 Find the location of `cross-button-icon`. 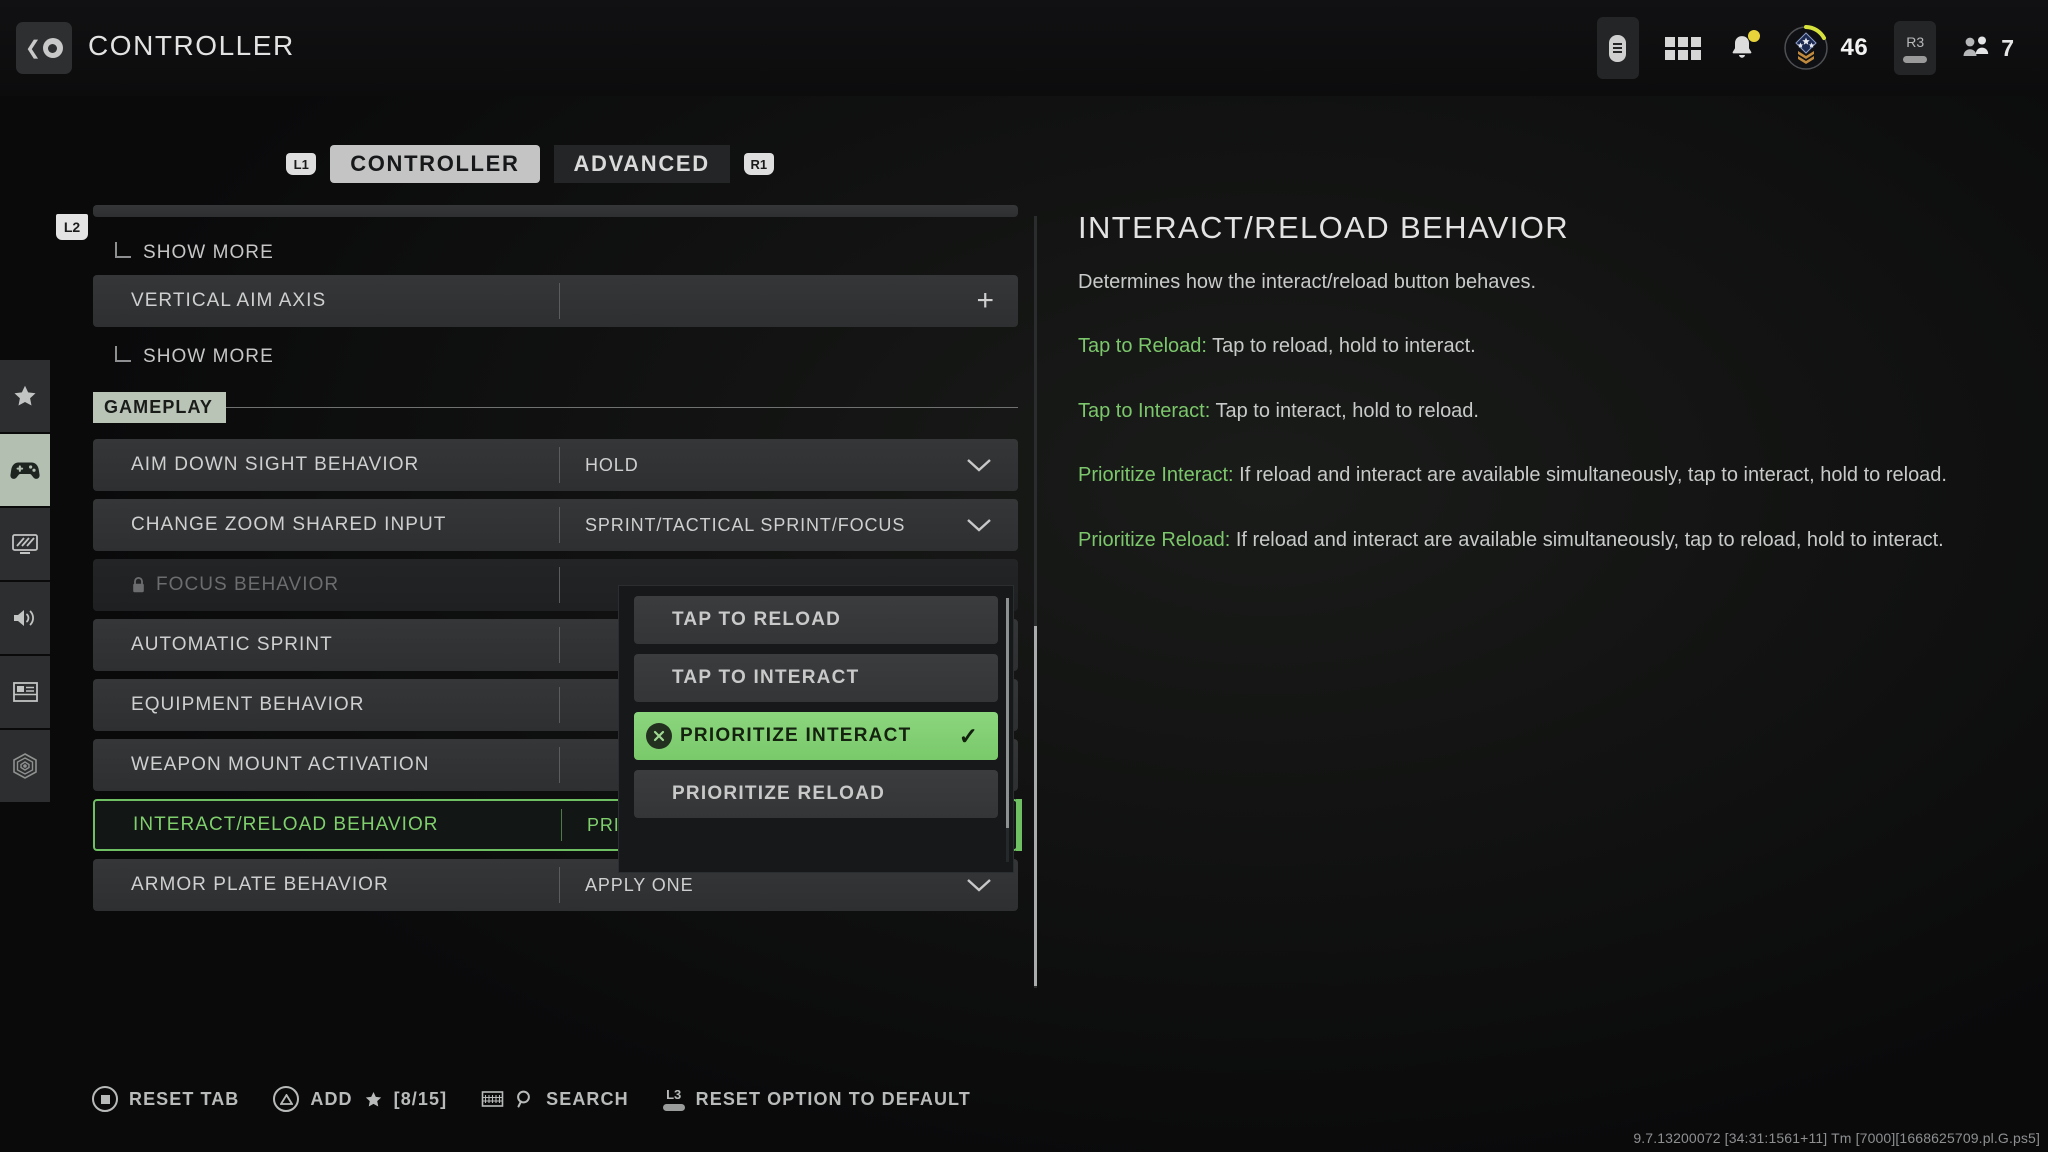

cross-button-icon is located at coordinates (659, 736).